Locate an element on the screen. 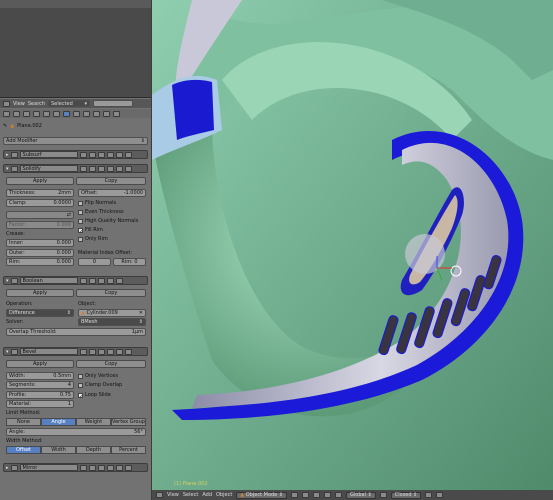  mode-dropdown: ▲ Object Mode ⇕ is located at coordinates (262, 495).